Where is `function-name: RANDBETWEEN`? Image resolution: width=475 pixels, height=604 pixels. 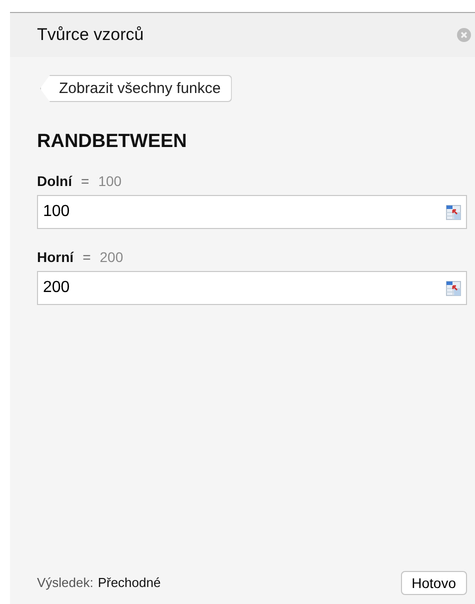 function-name: RANDBETWEEN is located at coordinates (112, 142).